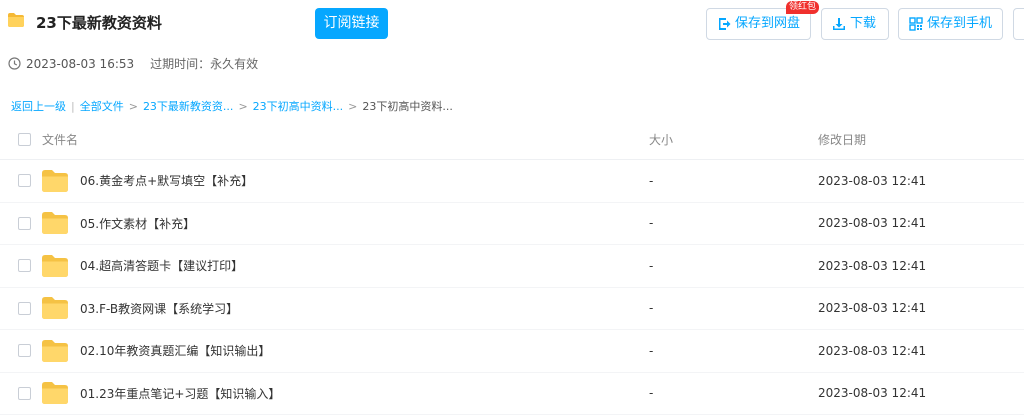 This screenshot has height=420, width=1024. What do you see at coordinates (512, 309) in the screenshot?
I see `table-row: 03.F-B教资网课【系统学习】 - 2023-08-03 12:41` at bounding box center [512, 309].